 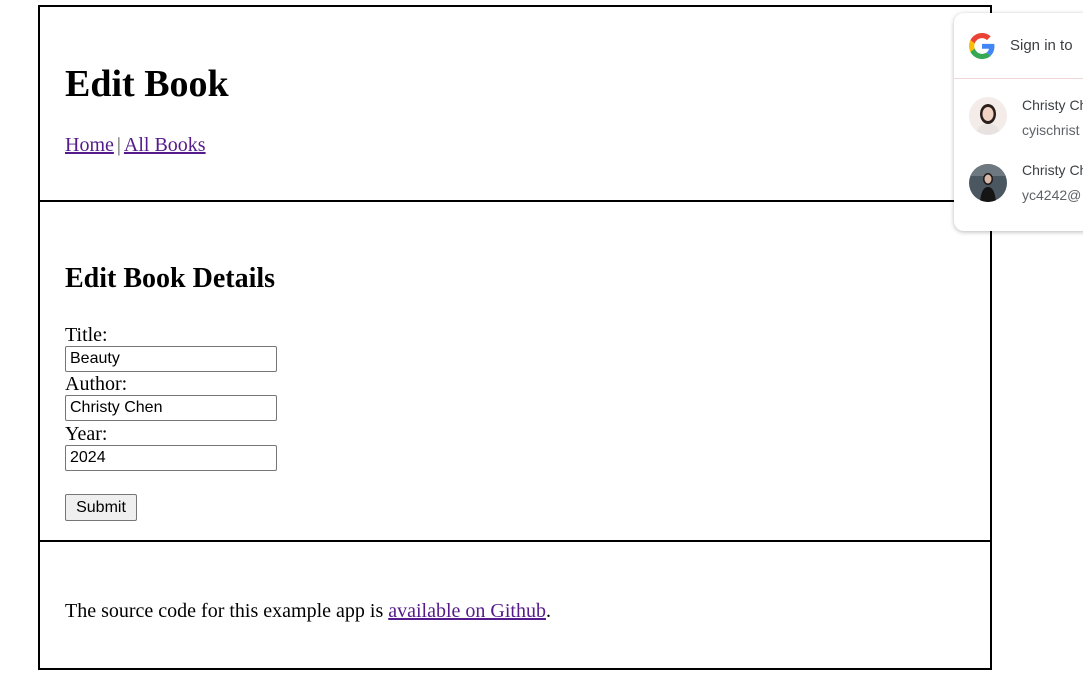 I want to click on google-popup-header: Sign in to, so click(x=1018, y=46).